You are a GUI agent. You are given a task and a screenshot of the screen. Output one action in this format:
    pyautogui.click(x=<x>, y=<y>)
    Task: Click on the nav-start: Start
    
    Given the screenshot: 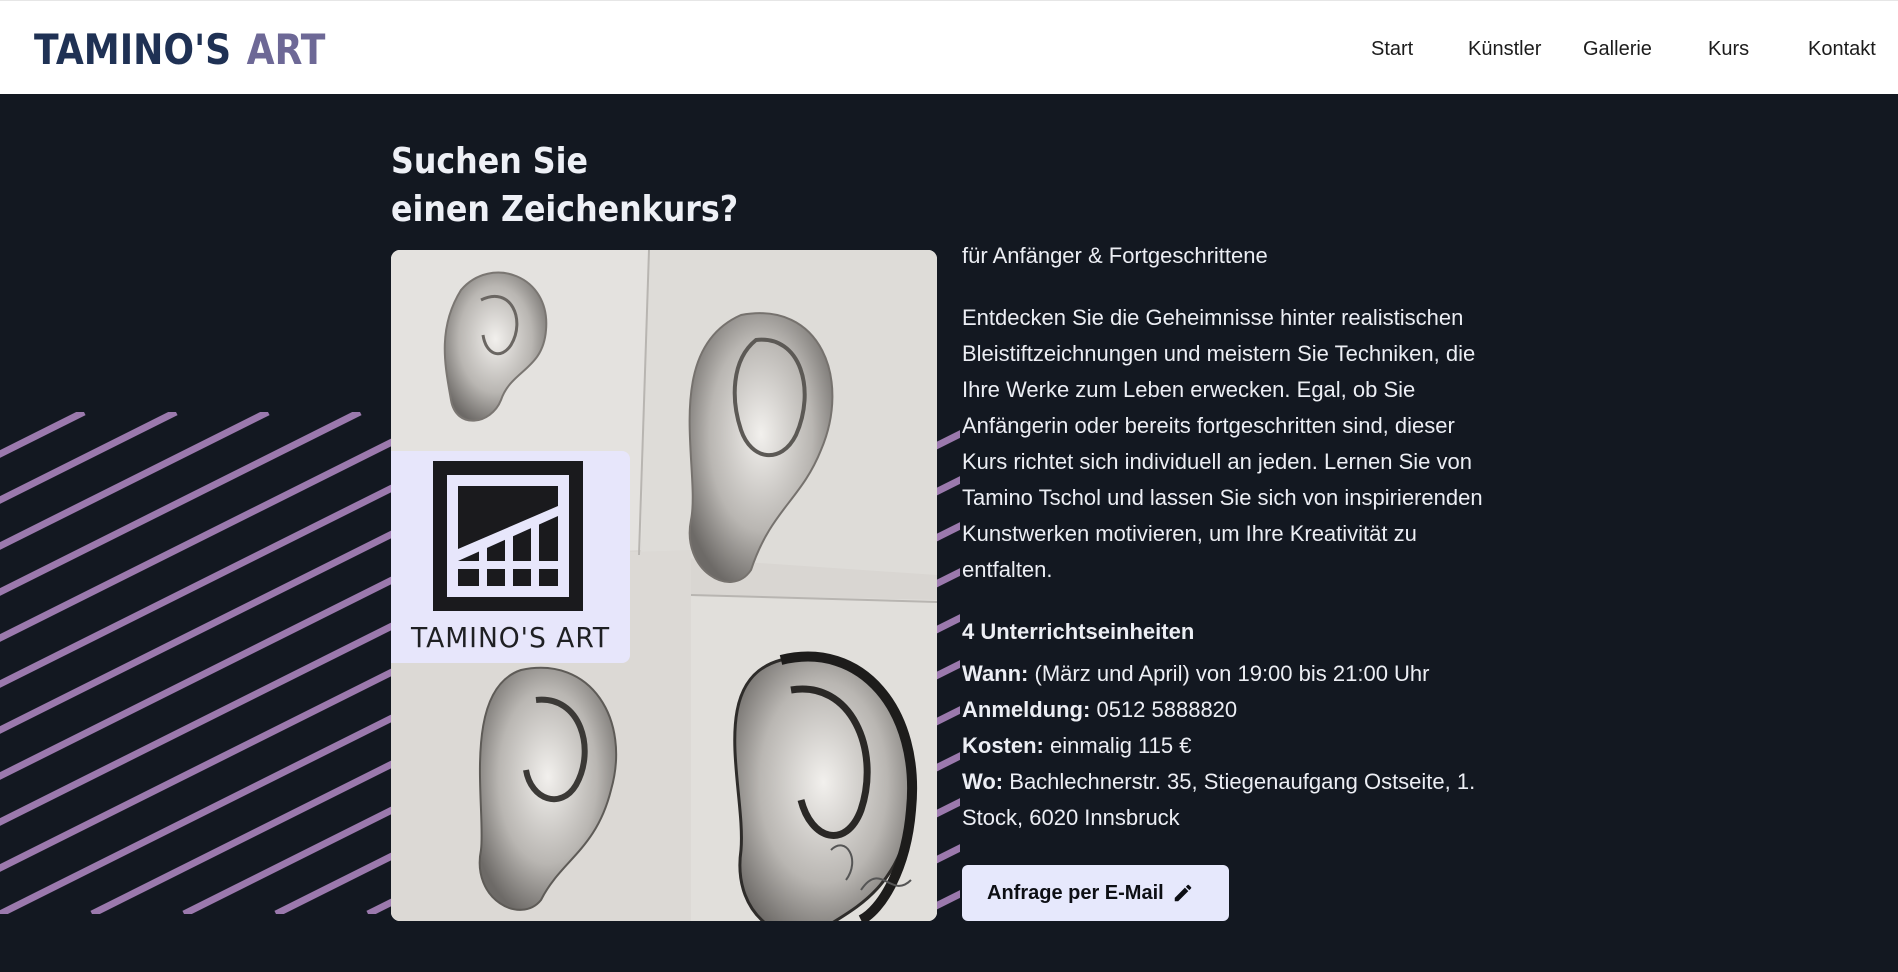 What is the action you would take?
    pyautogui.click(x=1392, y=49)
    